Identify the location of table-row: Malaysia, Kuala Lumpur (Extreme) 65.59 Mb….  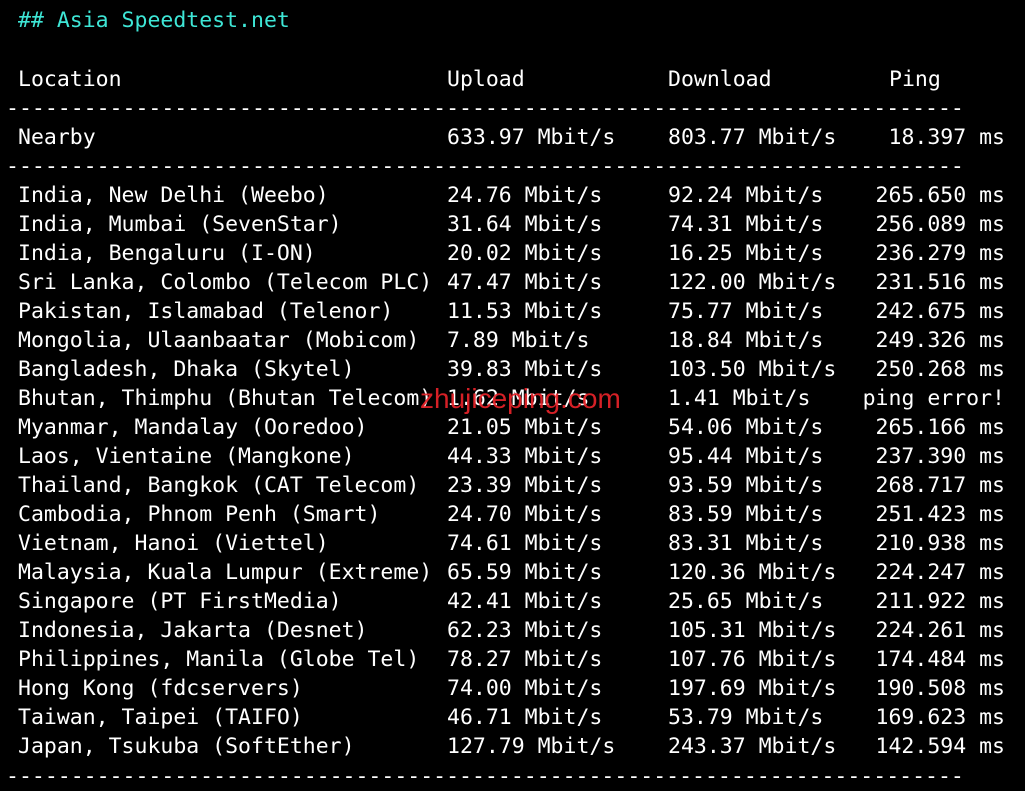
(512, 572).